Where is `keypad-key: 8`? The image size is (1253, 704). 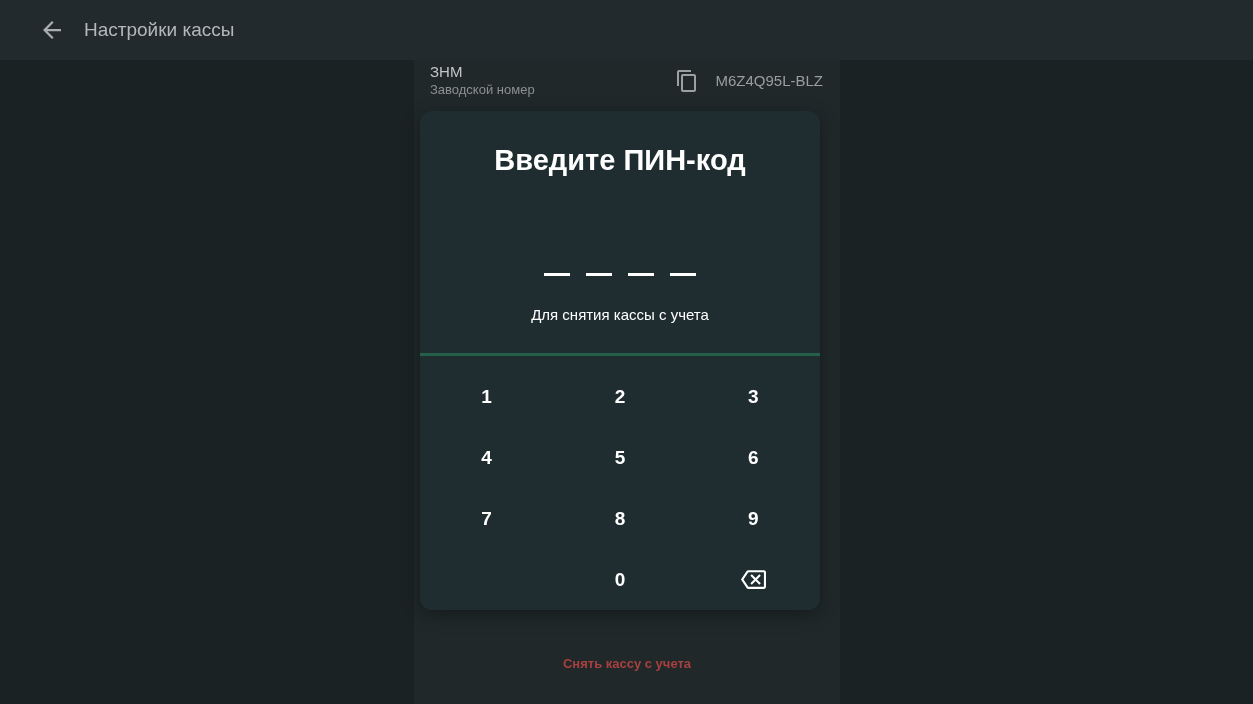
keypad-key: 8 is located at coordinates (620, 518).